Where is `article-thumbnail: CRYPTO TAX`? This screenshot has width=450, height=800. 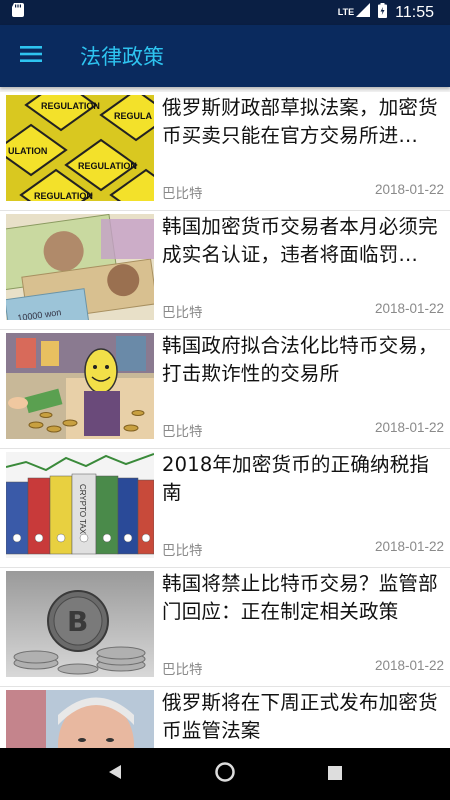
article-thumbnail: CRYPTO TAX is located at coordinates (80, 505).